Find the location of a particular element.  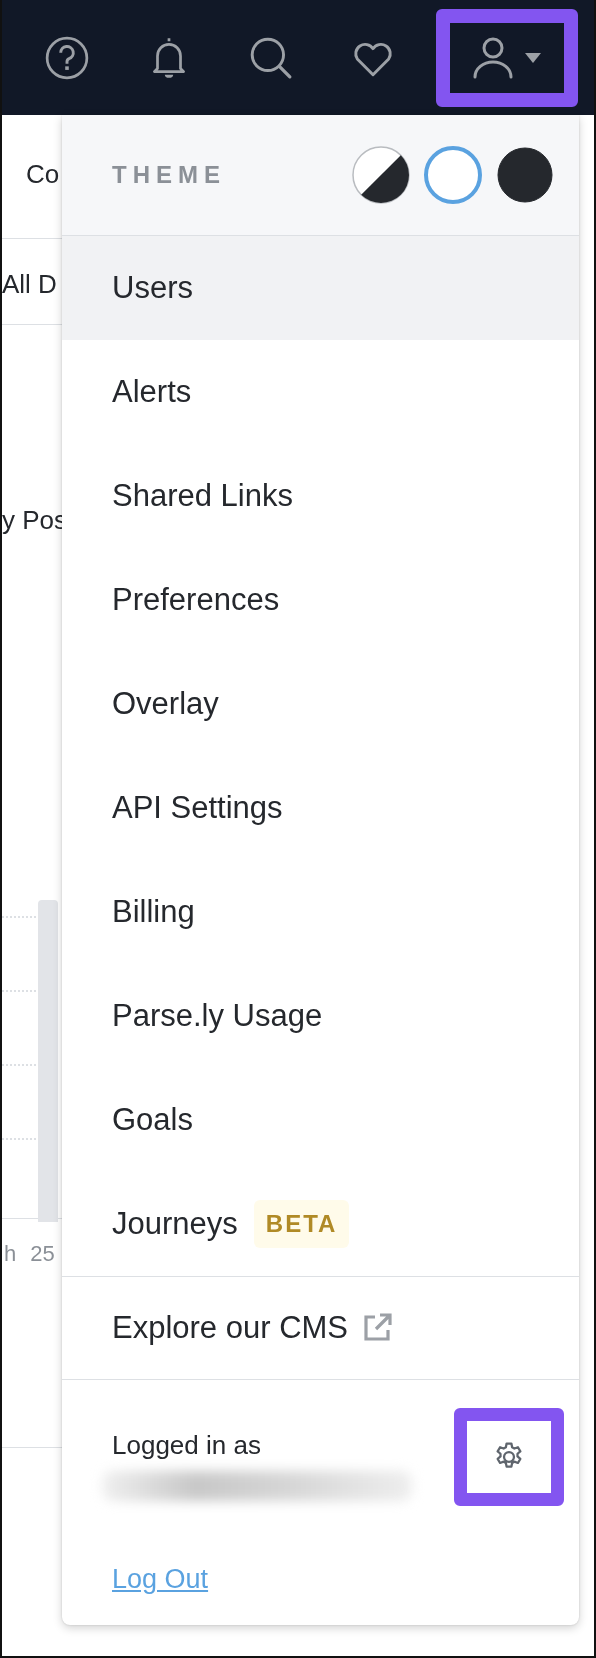

caret-icon is located at coordinates (533, 57).